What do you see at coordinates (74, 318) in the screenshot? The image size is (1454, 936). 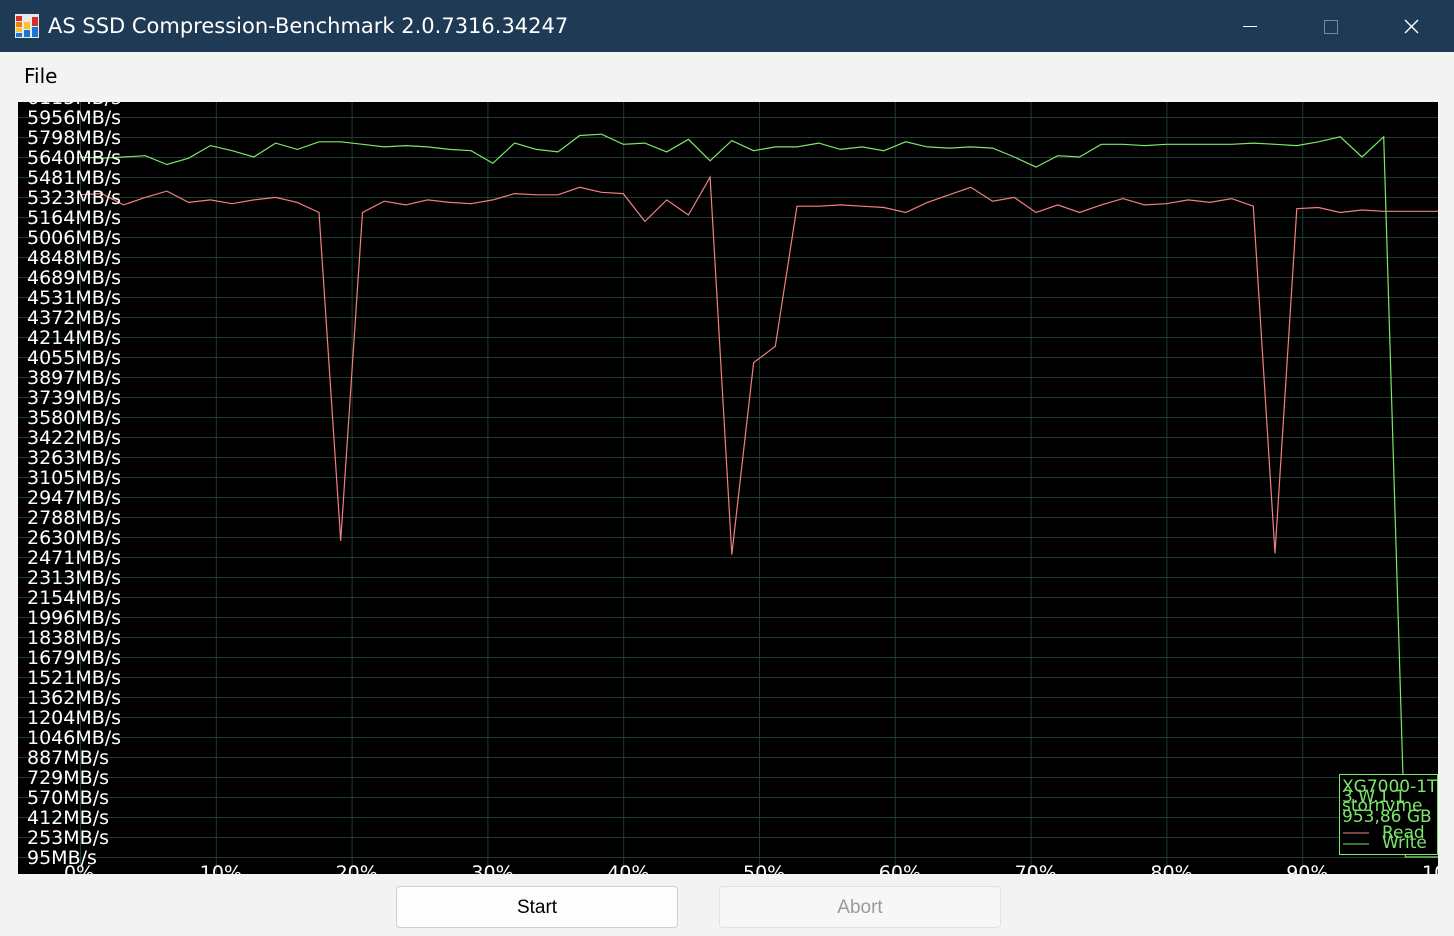 I see `y-tick-label: 4372MB/s` at bounding box center [74, 318].